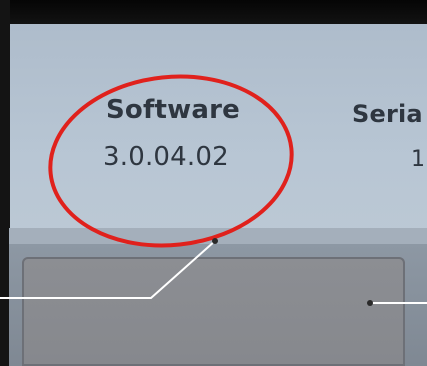 This screenshot has height=366, width=427. Describe the element at coordinates (215, 241) in the screenshot. I see `left-callout-dot` at that location.